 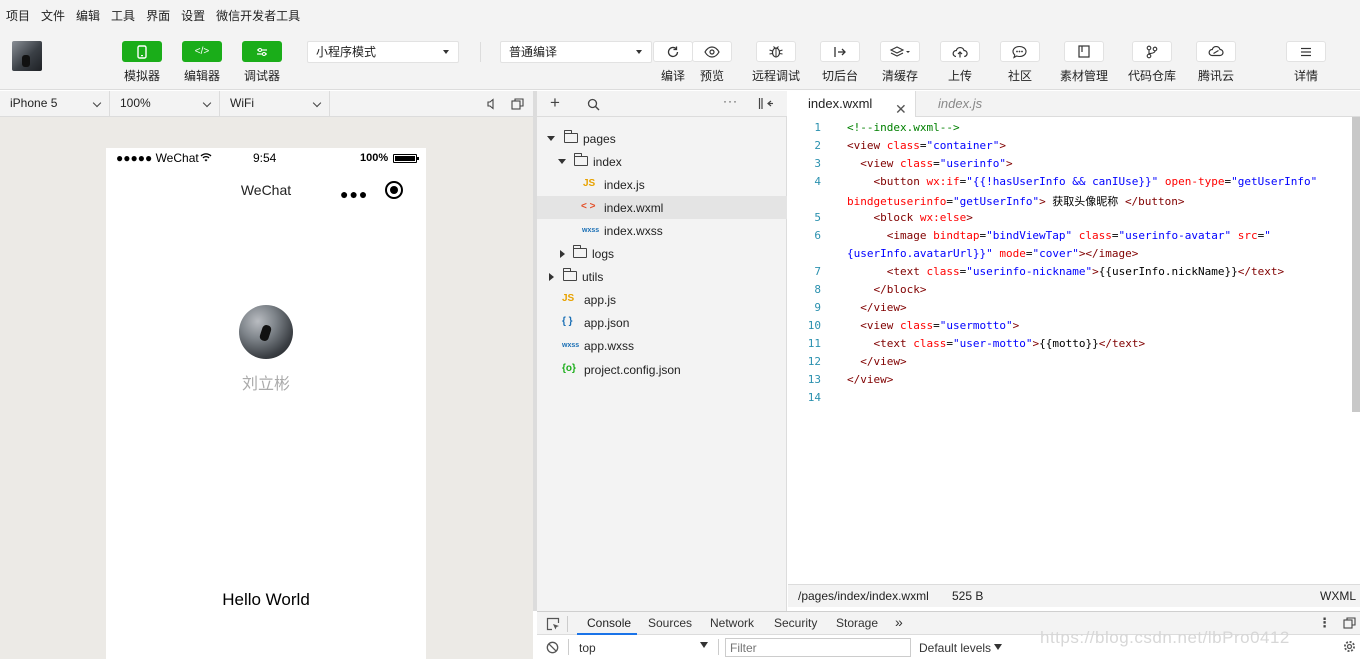 I want to click on tab-index-js: index.js, so click(x=960, y=104).